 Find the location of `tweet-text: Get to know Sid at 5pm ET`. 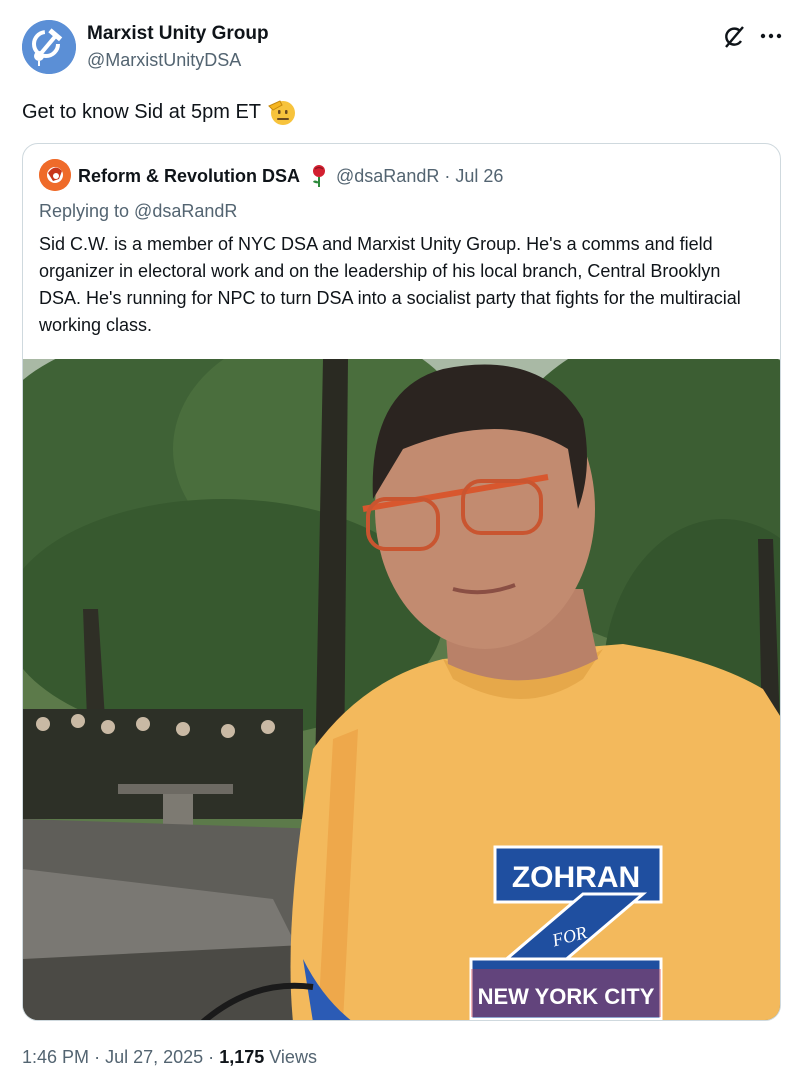

tweet-text: Get to know Sid at 5pm ET is located at coordinates (141, 111).